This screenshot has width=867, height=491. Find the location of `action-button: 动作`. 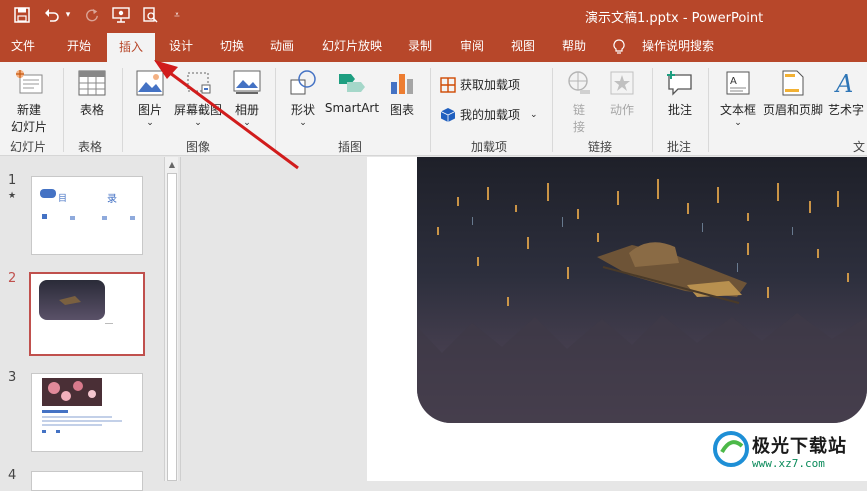

action-button: 动作 is located at coordinates (622, 93).